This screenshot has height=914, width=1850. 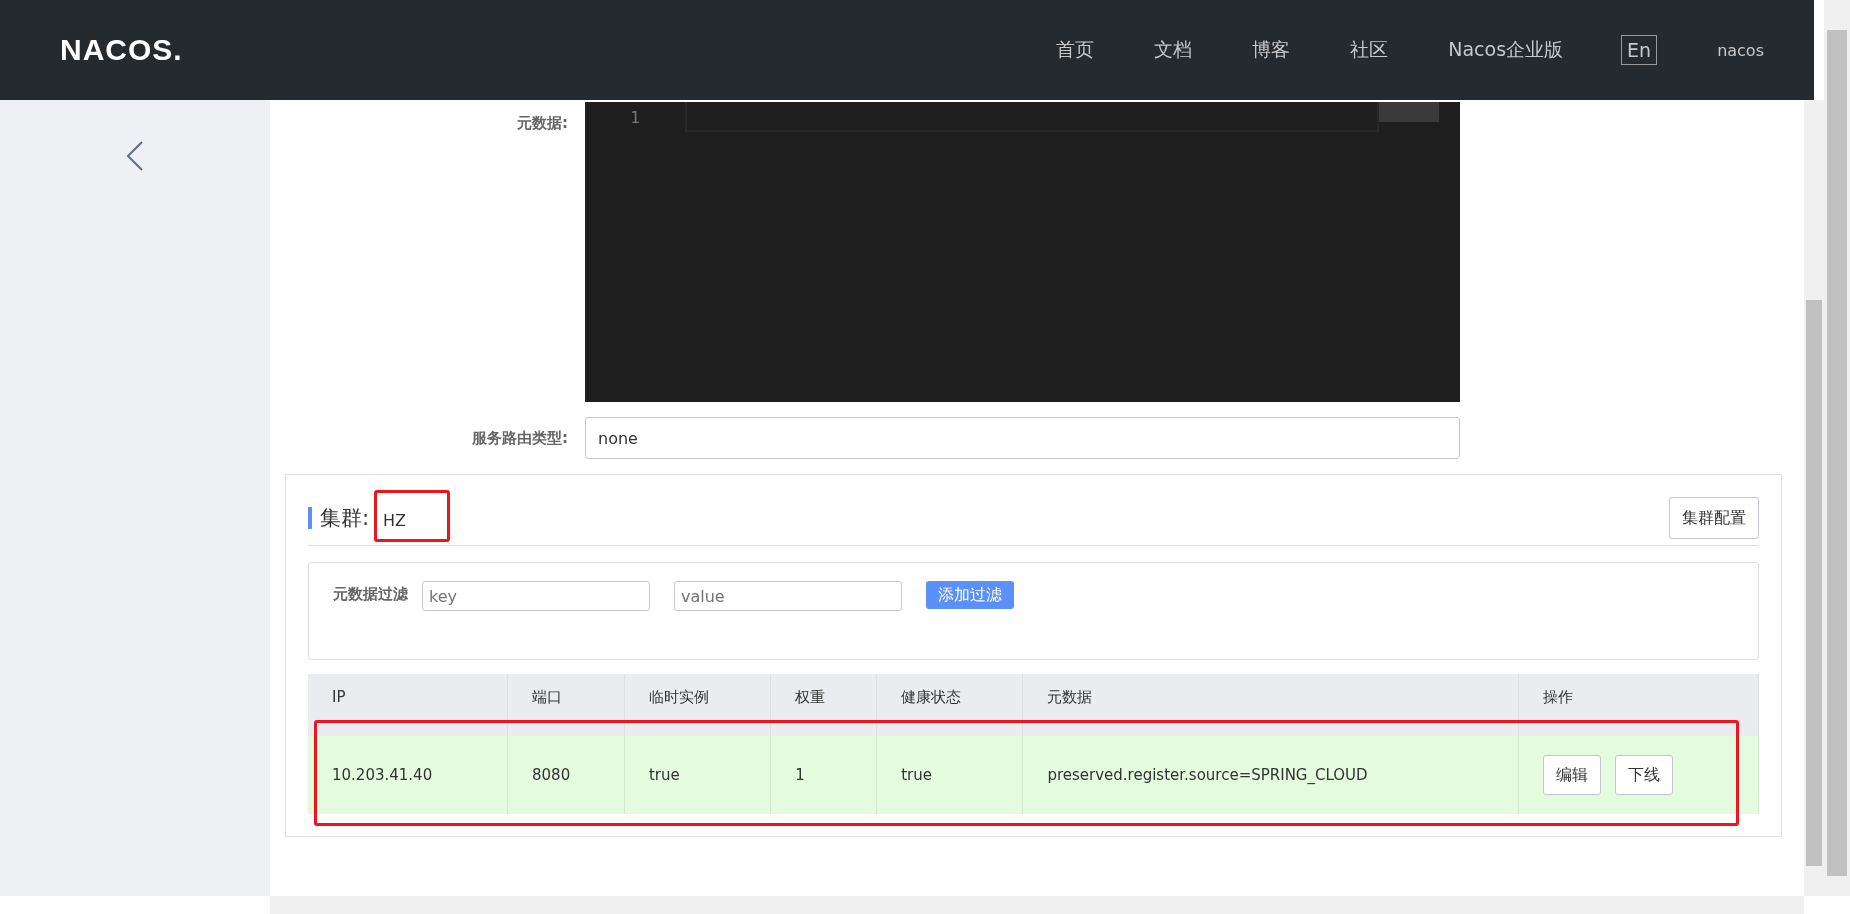 What do you see at coordinates (634, 118) in the screenshot?
I see `line-number: 1` at bounding box center [634, 118].